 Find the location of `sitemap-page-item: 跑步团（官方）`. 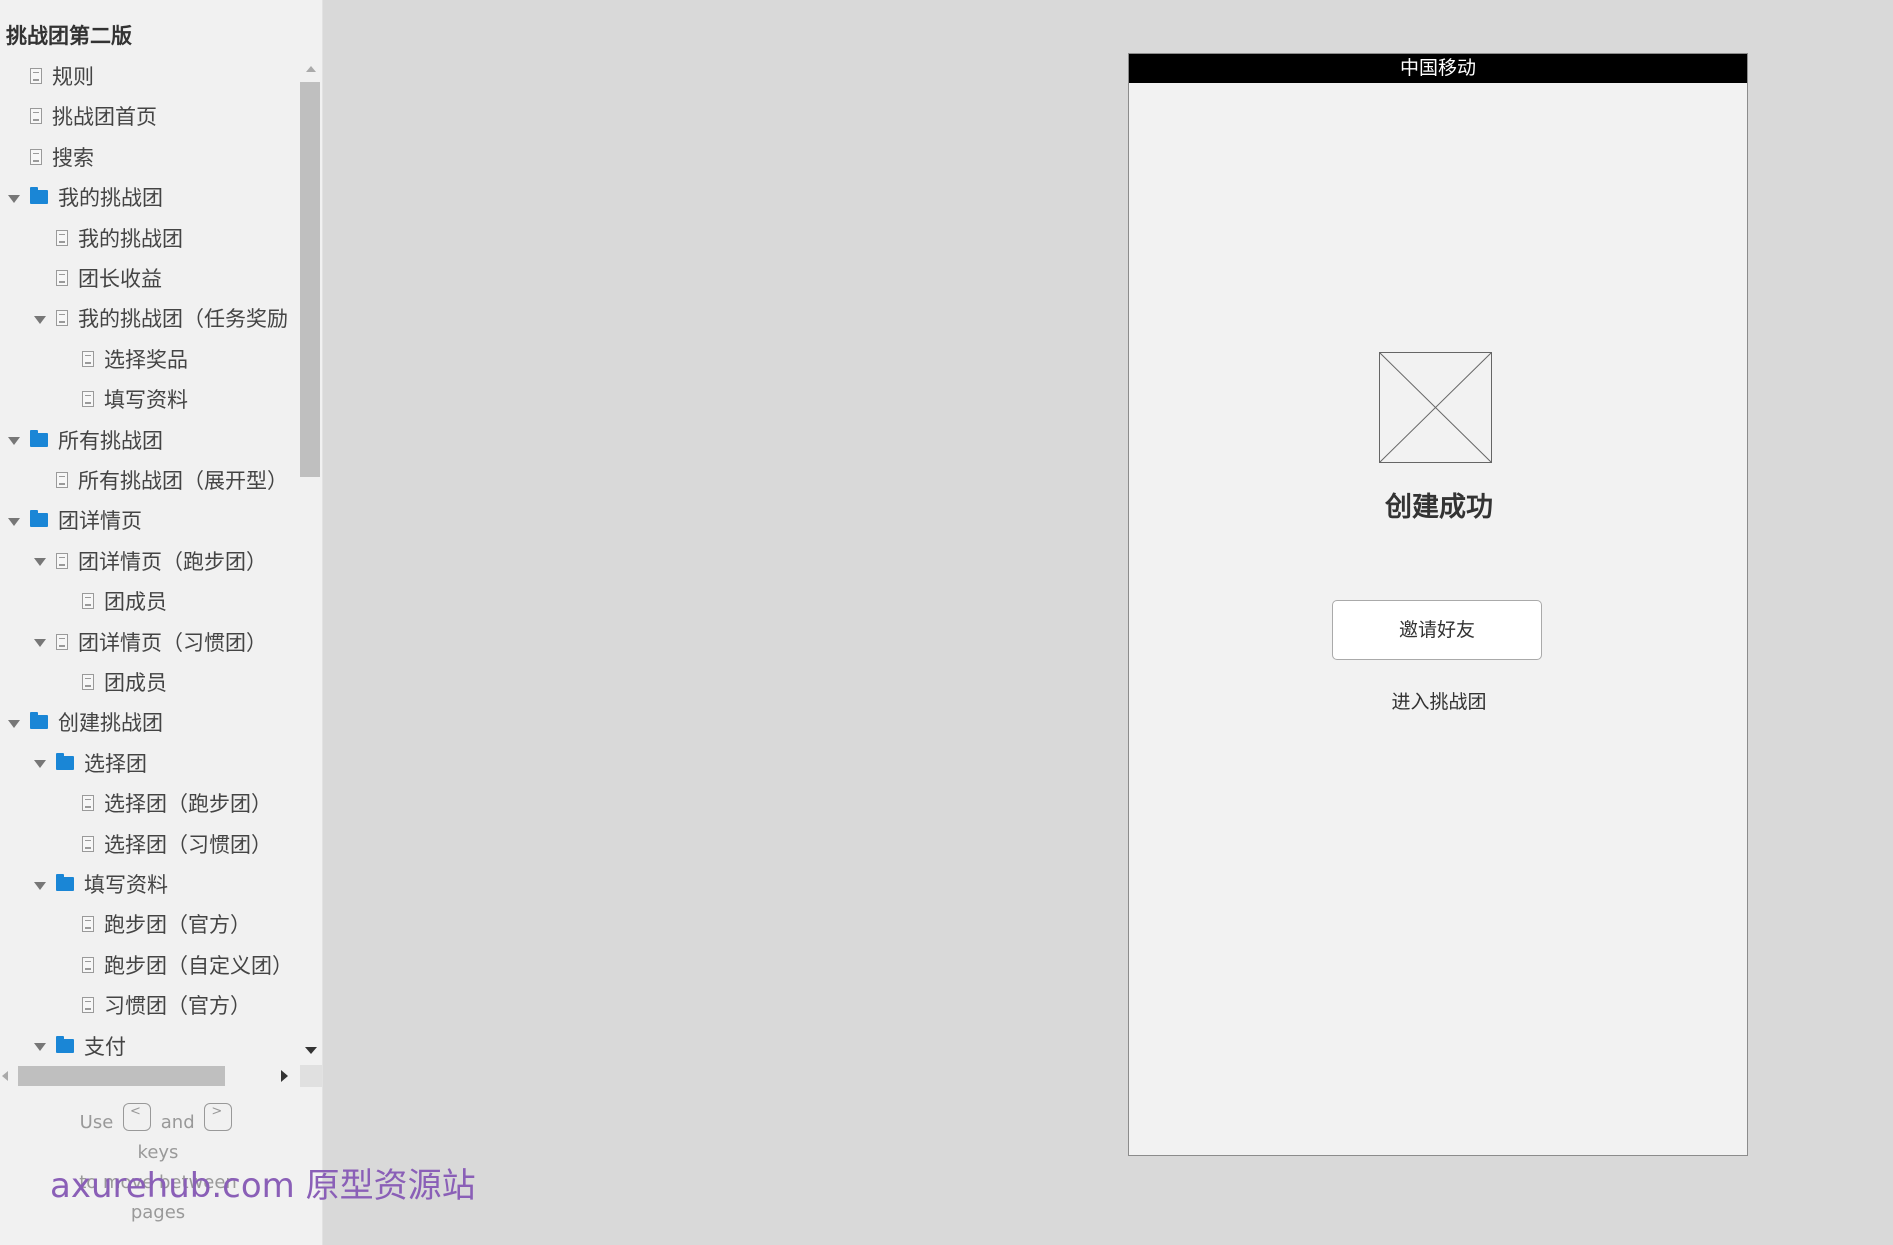

sitemap-page-item: 跑步团（官方） is located at coordinates (150, 924).